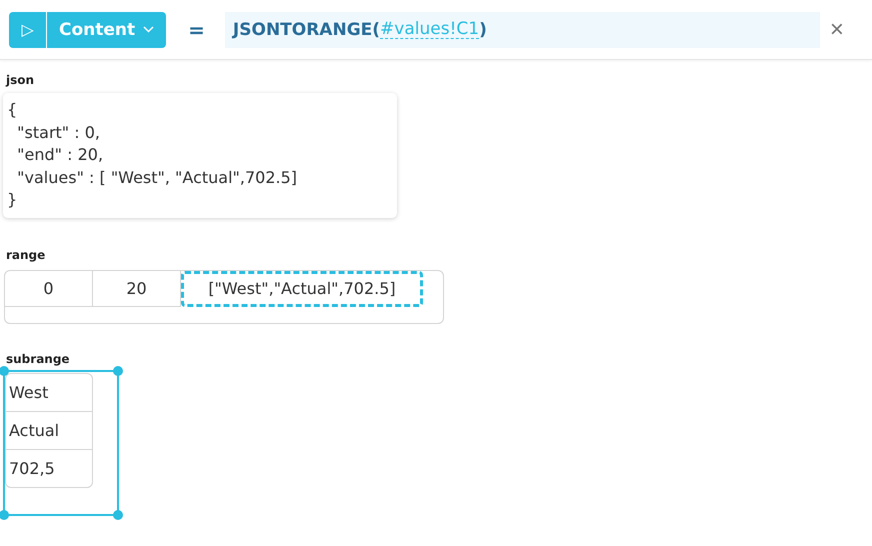  What do you see at coordinates (38, 359) in the screenshot?
I see `section-label: subrange` at bounding box center [38, 359].